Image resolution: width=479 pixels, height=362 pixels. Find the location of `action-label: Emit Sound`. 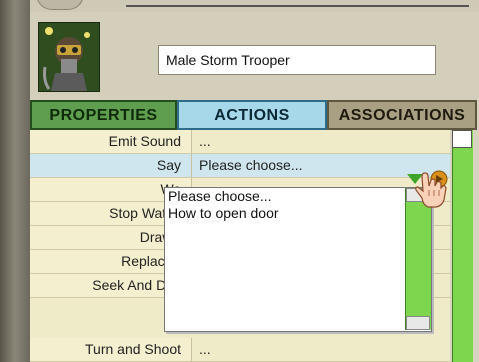

action-label: Emit Sound is located at coordinates (111, 141).